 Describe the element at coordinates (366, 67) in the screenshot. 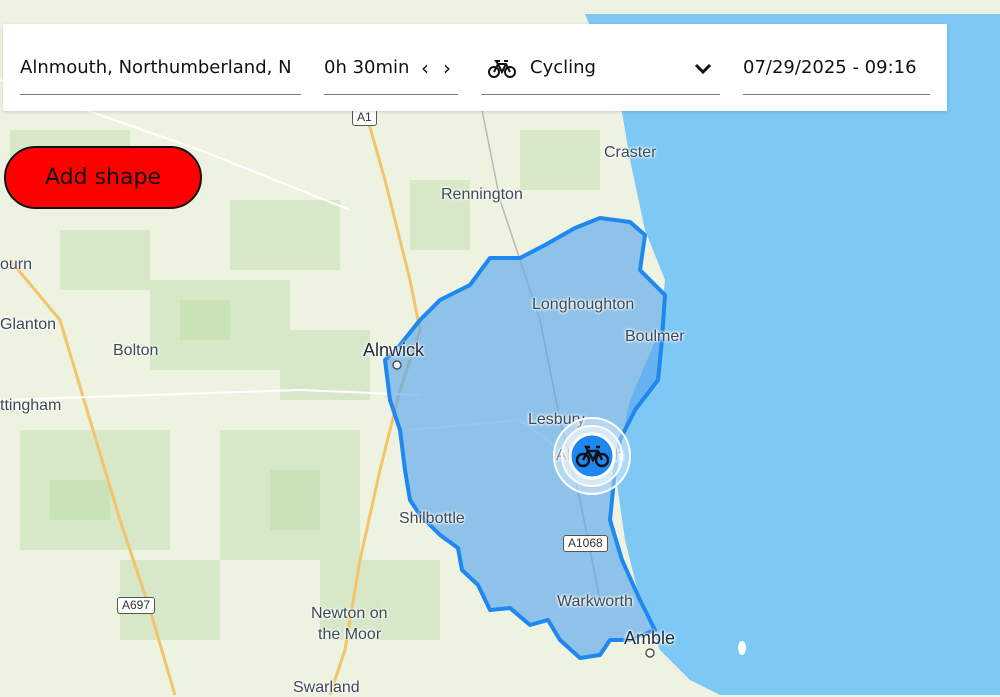

I see `duration-value: 0h 30min` at that location.